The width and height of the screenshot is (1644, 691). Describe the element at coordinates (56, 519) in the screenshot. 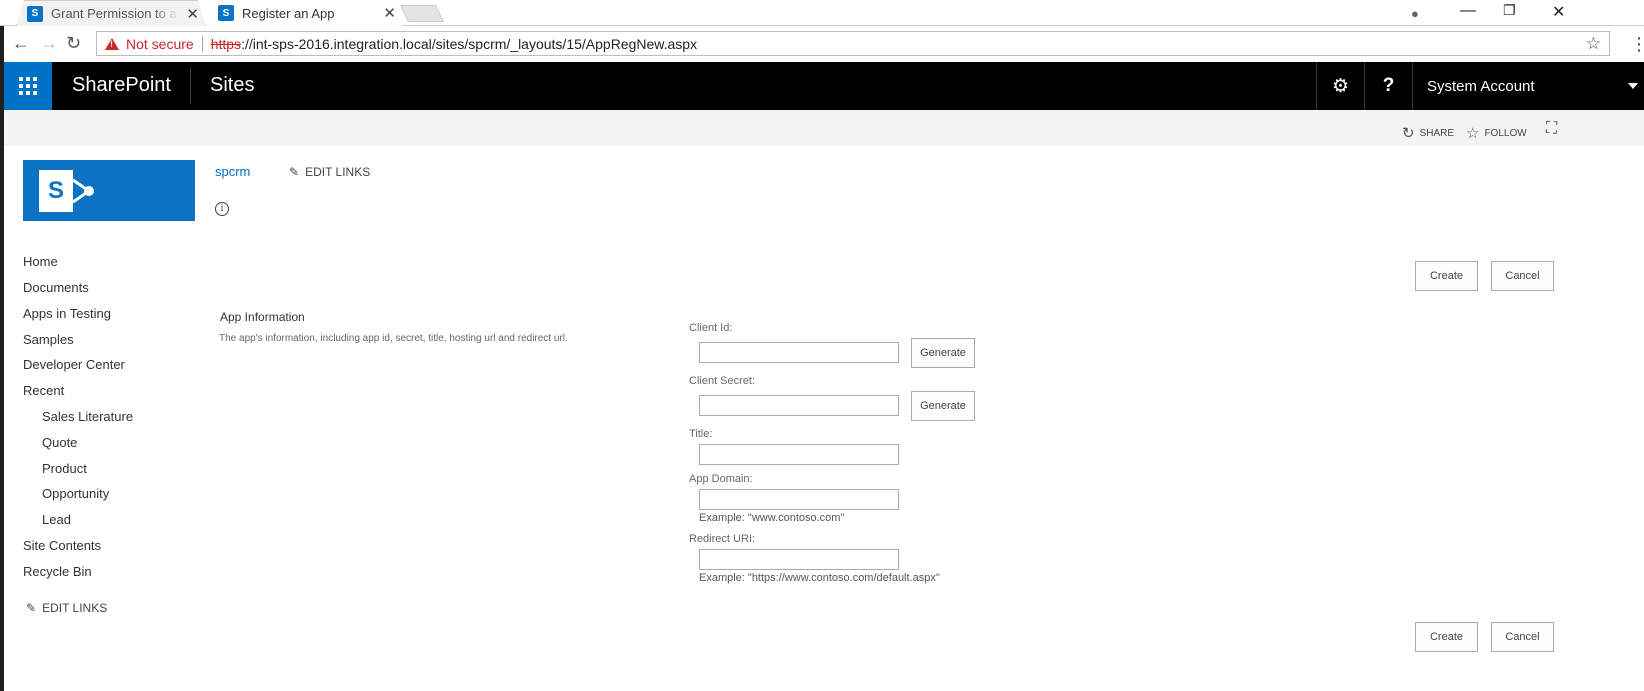

I see `nav-item-lead: Lead` at that location.